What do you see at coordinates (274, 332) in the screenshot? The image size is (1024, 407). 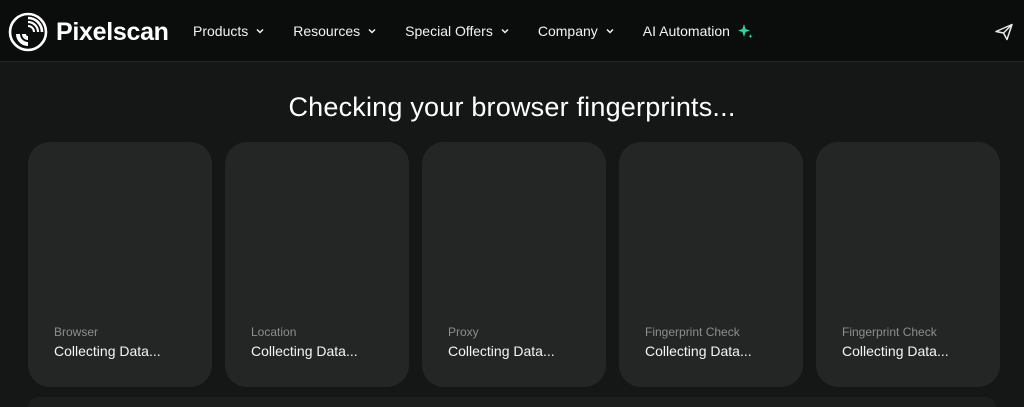 I see `card-label: Location` at bounding box center [274, 332].